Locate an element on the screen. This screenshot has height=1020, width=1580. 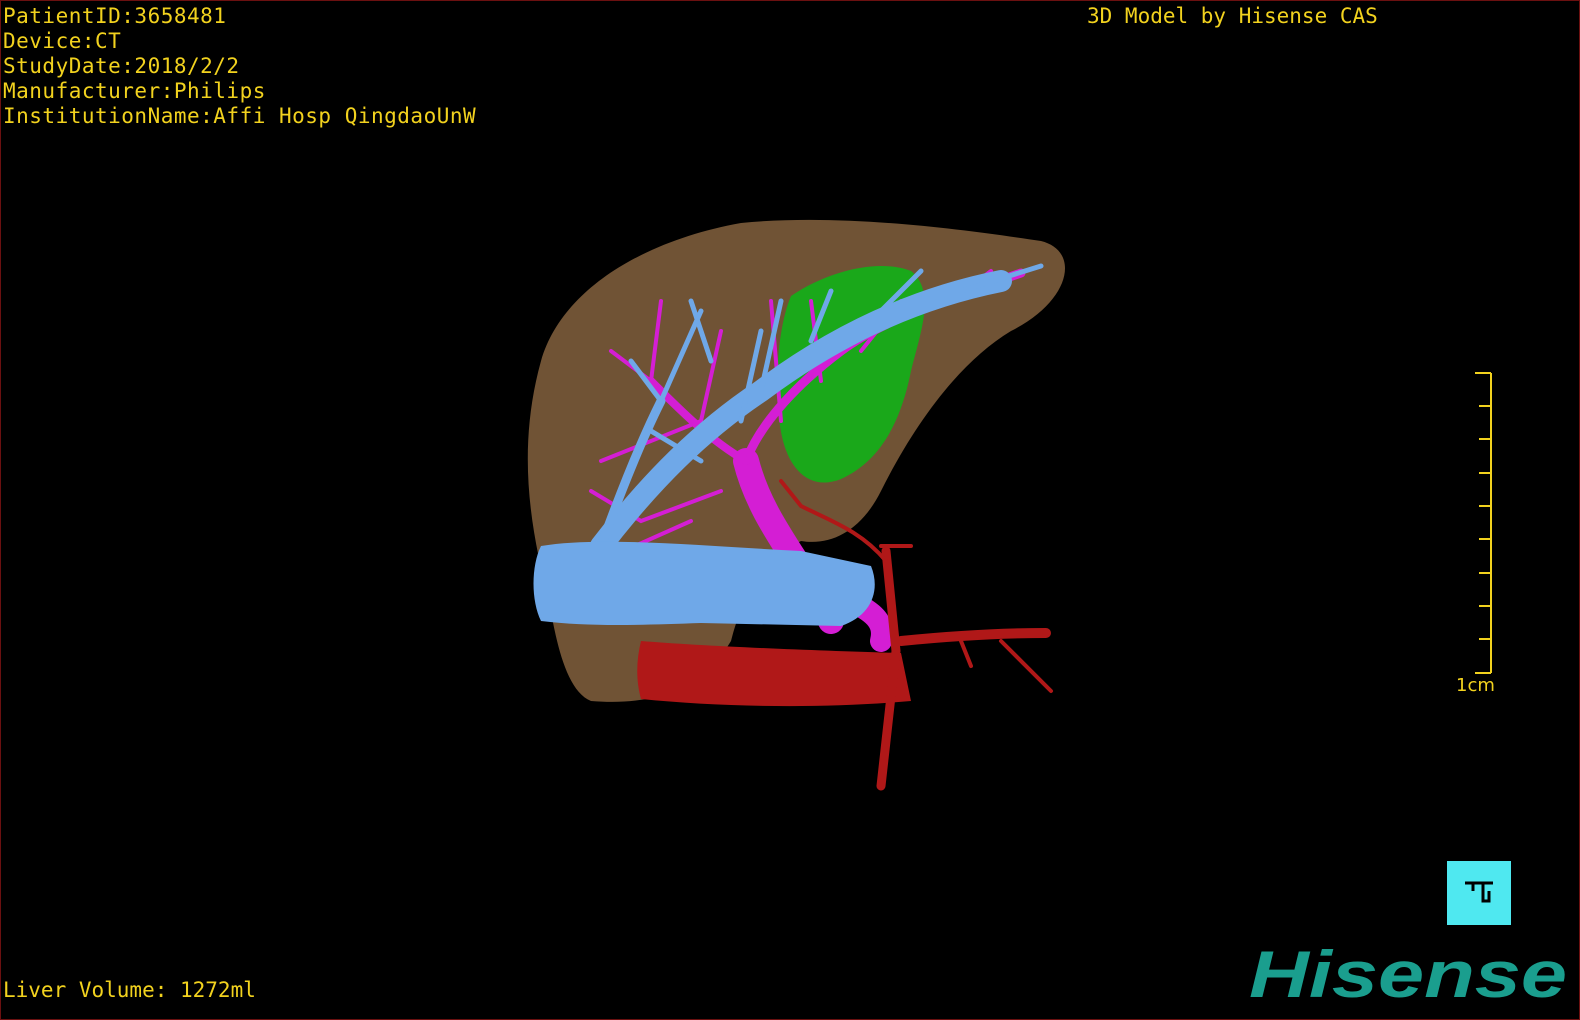
scale-bar is located at coordinates (1483, 523).